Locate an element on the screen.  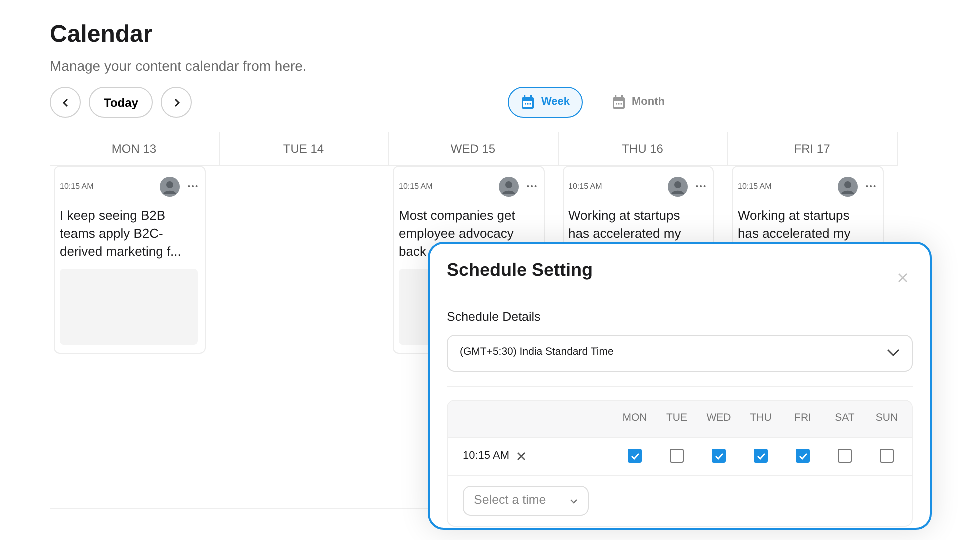
post-text-line: employee advocacy is located at coordinates (457, 234).